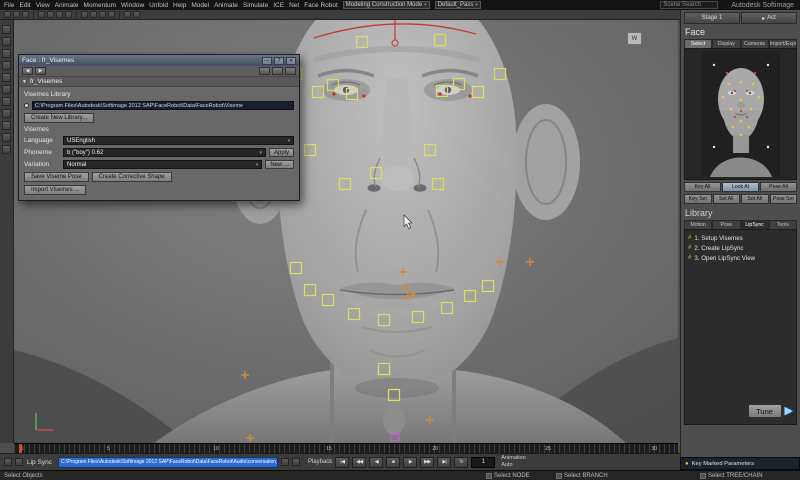  I want to click on tune-button: Tune, so click(764, 411).